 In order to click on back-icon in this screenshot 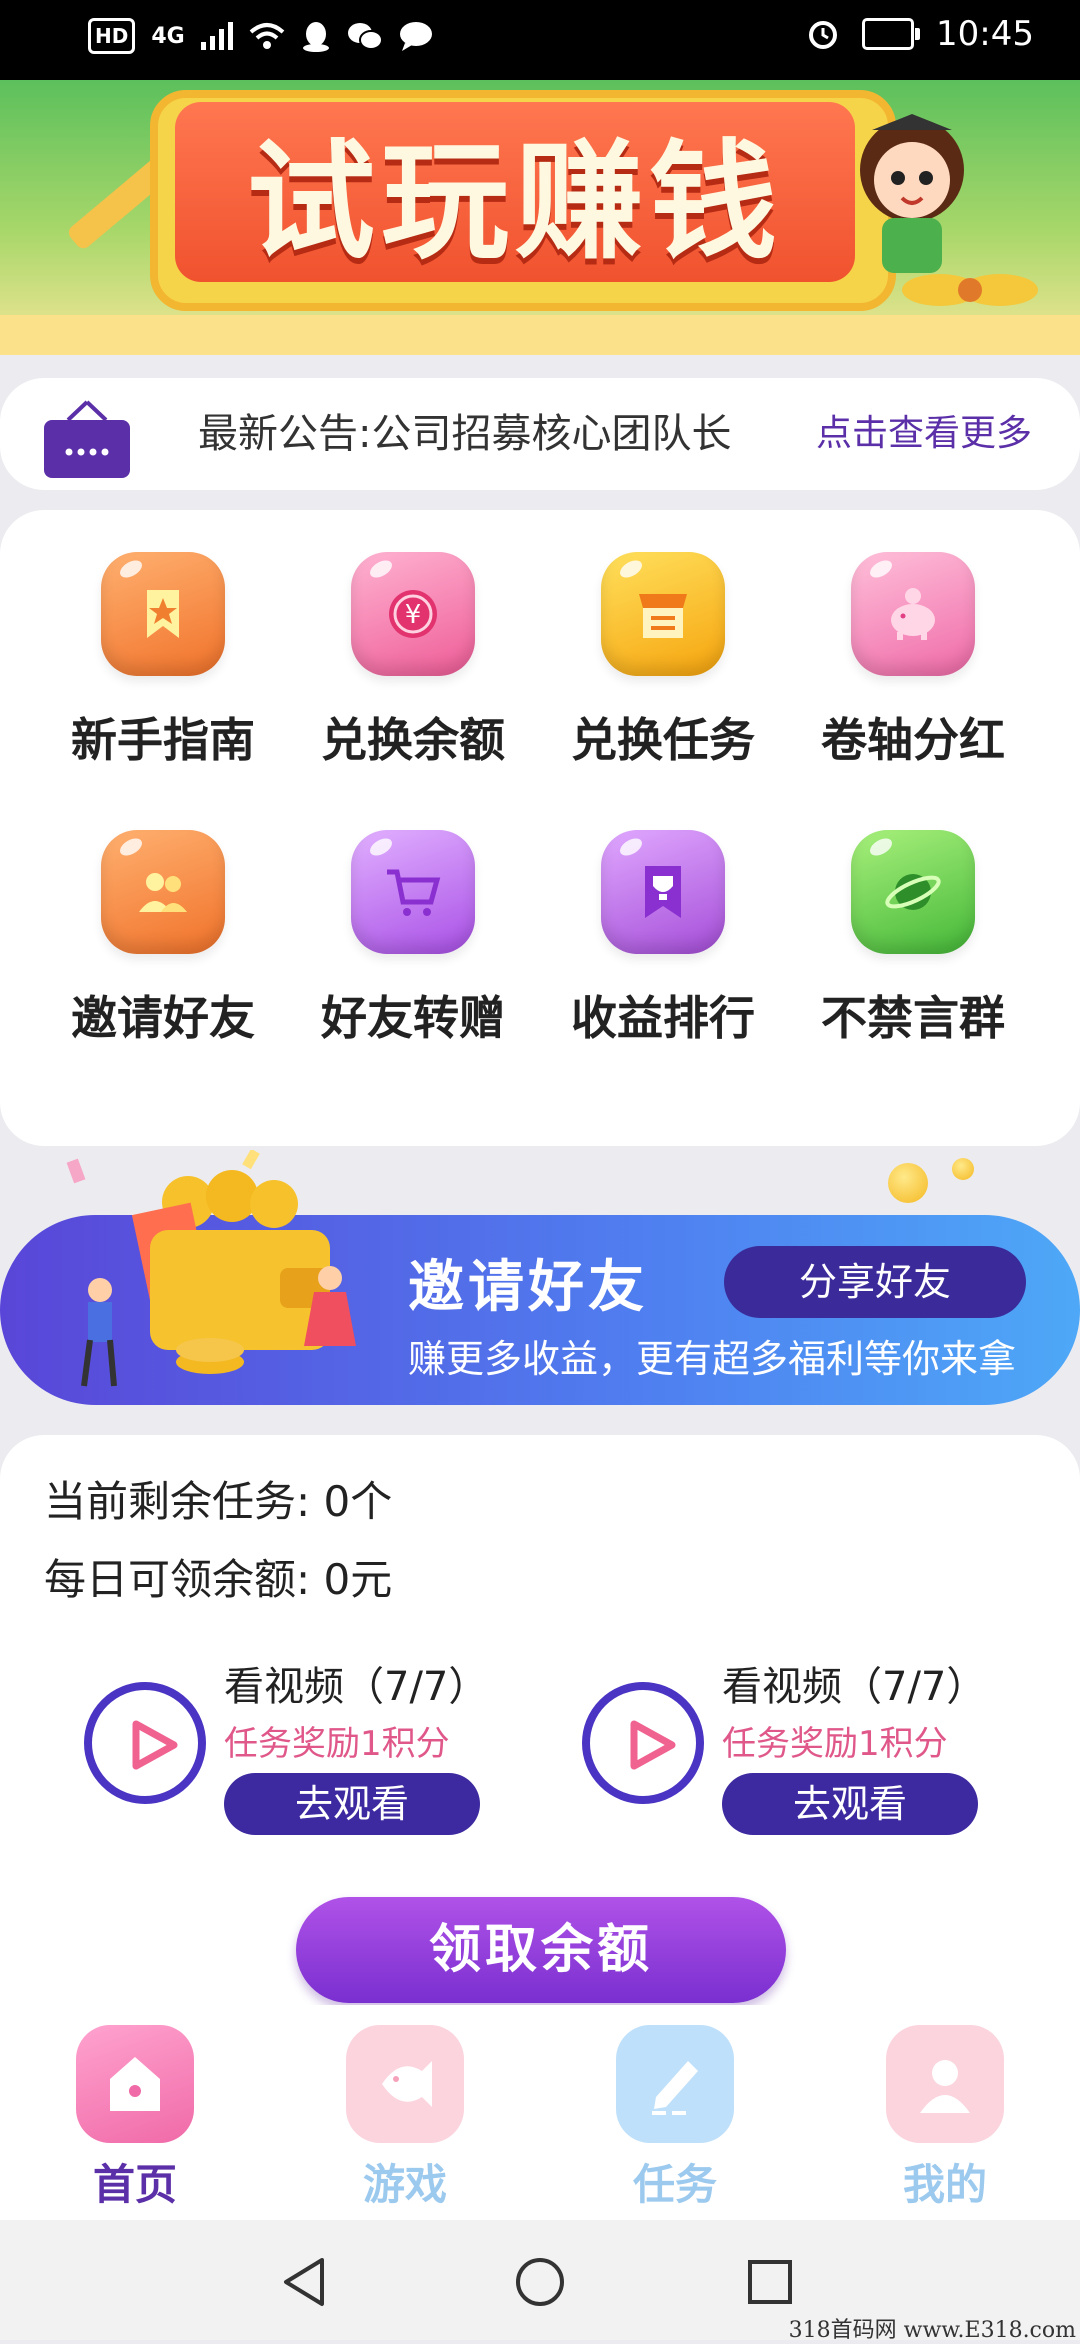, I will do `click(304, 2282)`.